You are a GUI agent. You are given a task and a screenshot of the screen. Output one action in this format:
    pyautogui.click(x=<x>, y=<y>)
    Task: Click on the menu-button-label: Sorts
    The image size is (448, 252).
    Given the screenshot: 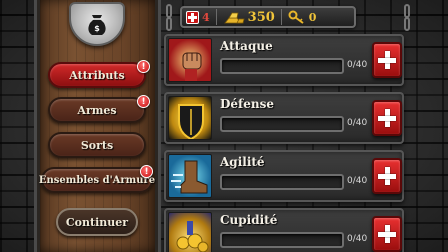 What is the action you would take?
    pyautogui.click(x=97, y=145)
    